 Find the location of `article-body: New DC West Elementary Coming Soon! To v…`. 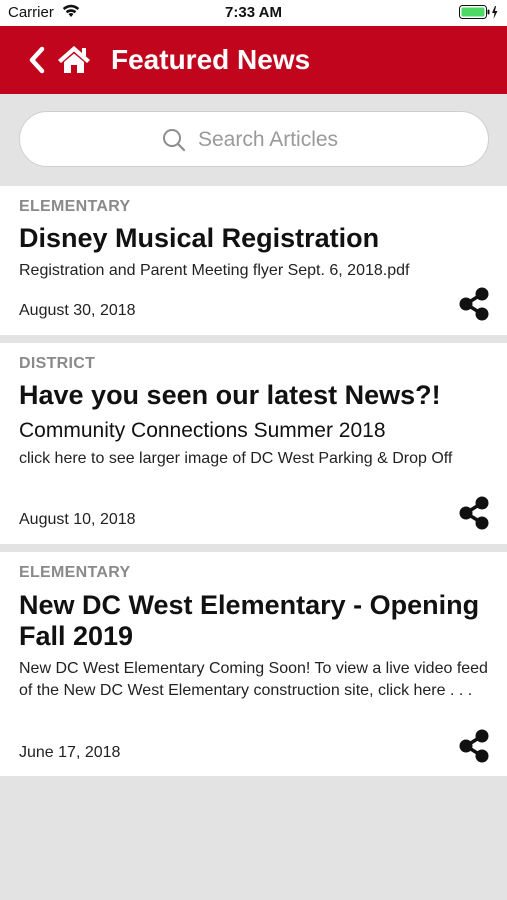

article-body: New DC West Elementary Coming Soon! To v… is located at coordinates (253, 679).